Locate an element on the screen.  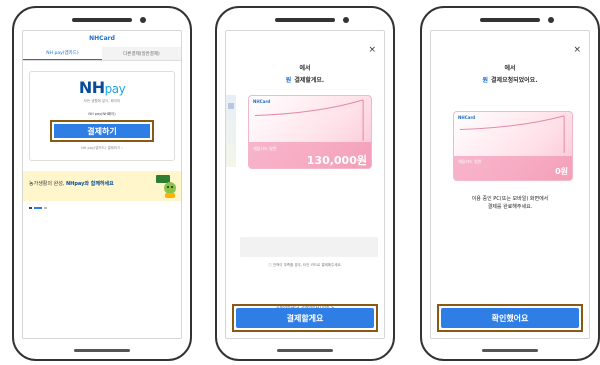
nh-card: NHCard 채움카드 일반 130,000원 is located at coordinates (310, 132).